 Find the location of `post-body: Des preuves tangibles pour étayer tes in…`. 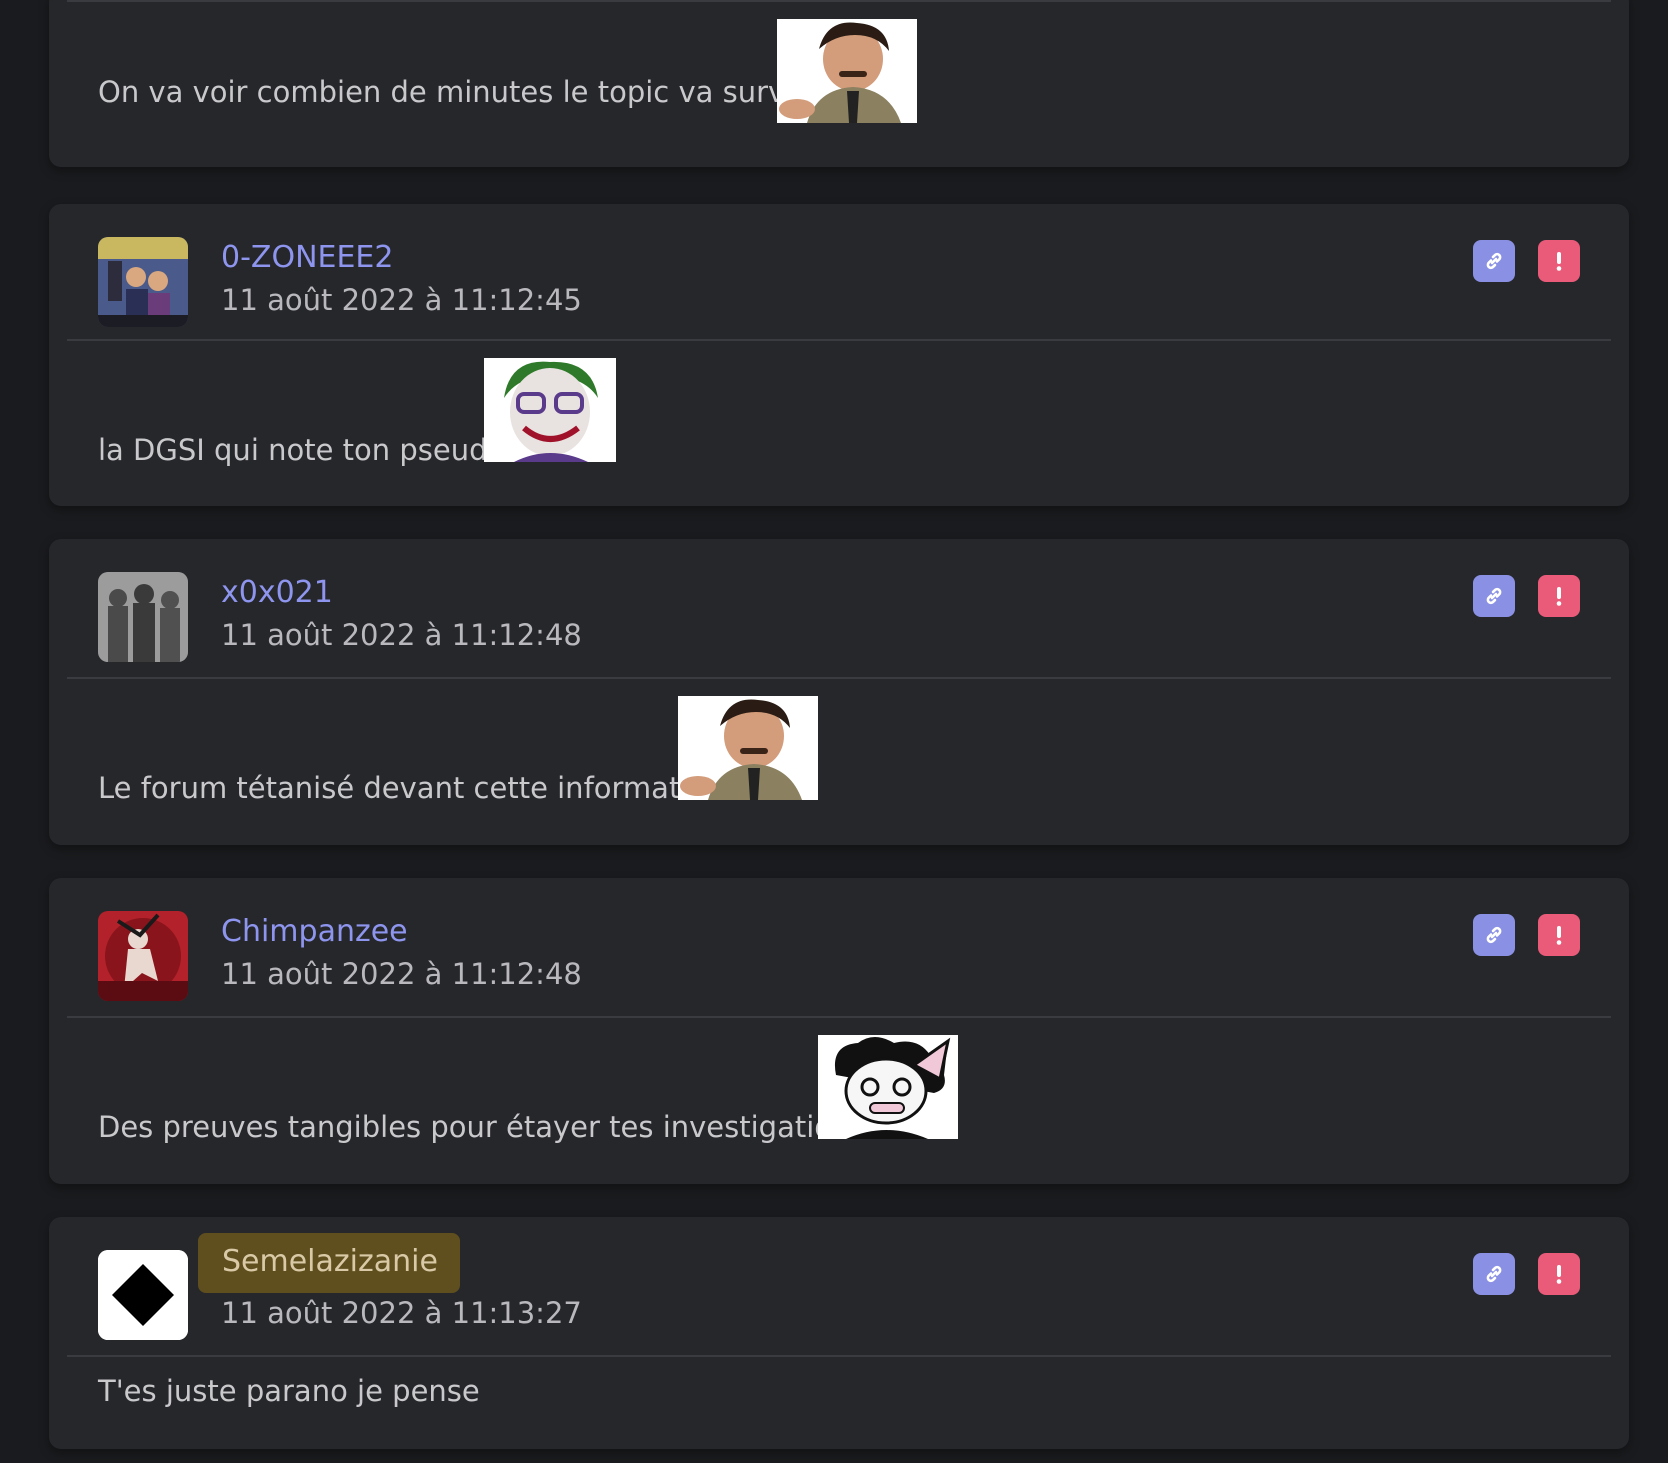

post-body: Des preuves tangibles pour étayer tes in… is located at coordinates (494, 1127).